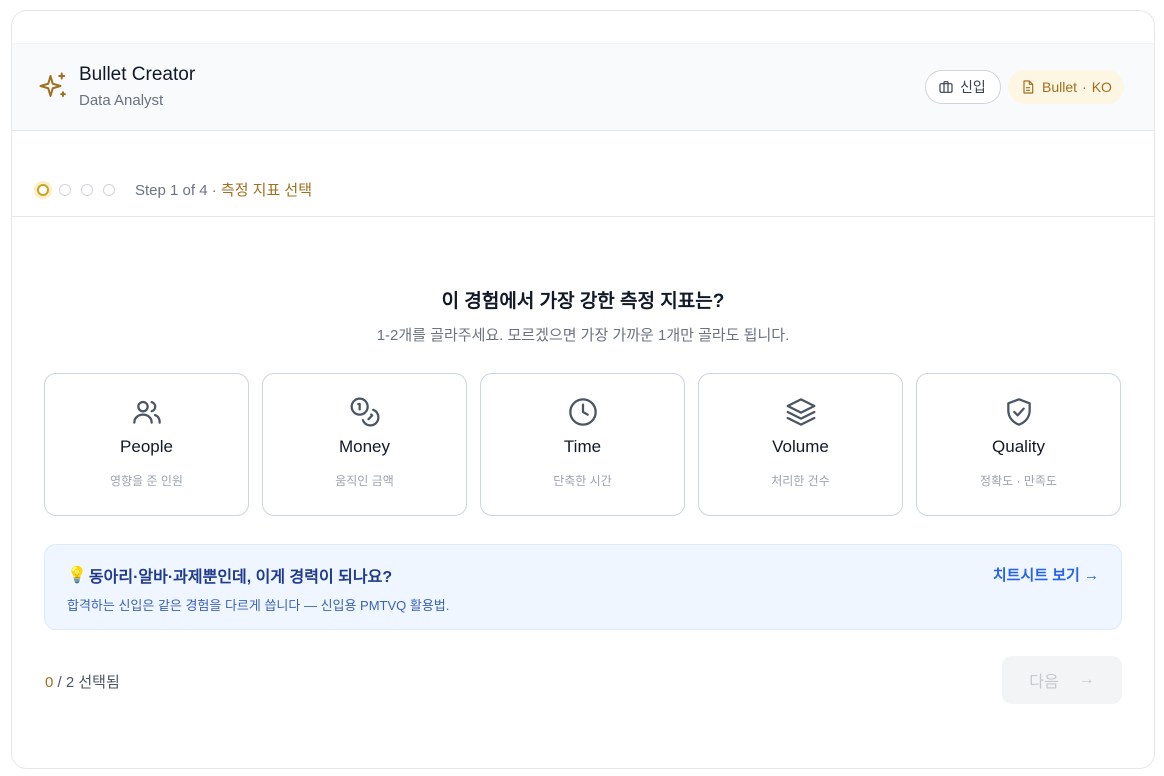  I want to click on banner-title-text: 동아리·알바·과제뿐인데, 이게 경력이 되나요?, so click(240, 577).